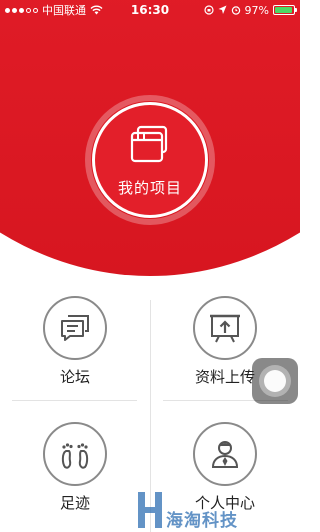  What do you see at coordinates (218, 508) in the screenshot?
I see `watermark: 海淘科技` at bounding box center [218, 508].